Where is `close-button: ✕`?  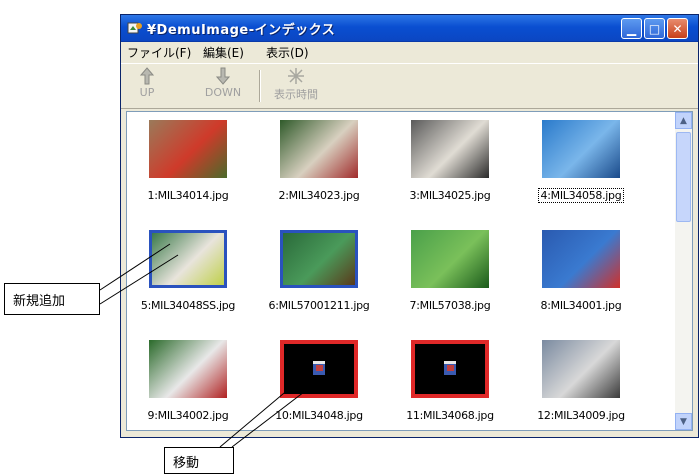 close-button: ✕ is located at coordinates (677, 28).